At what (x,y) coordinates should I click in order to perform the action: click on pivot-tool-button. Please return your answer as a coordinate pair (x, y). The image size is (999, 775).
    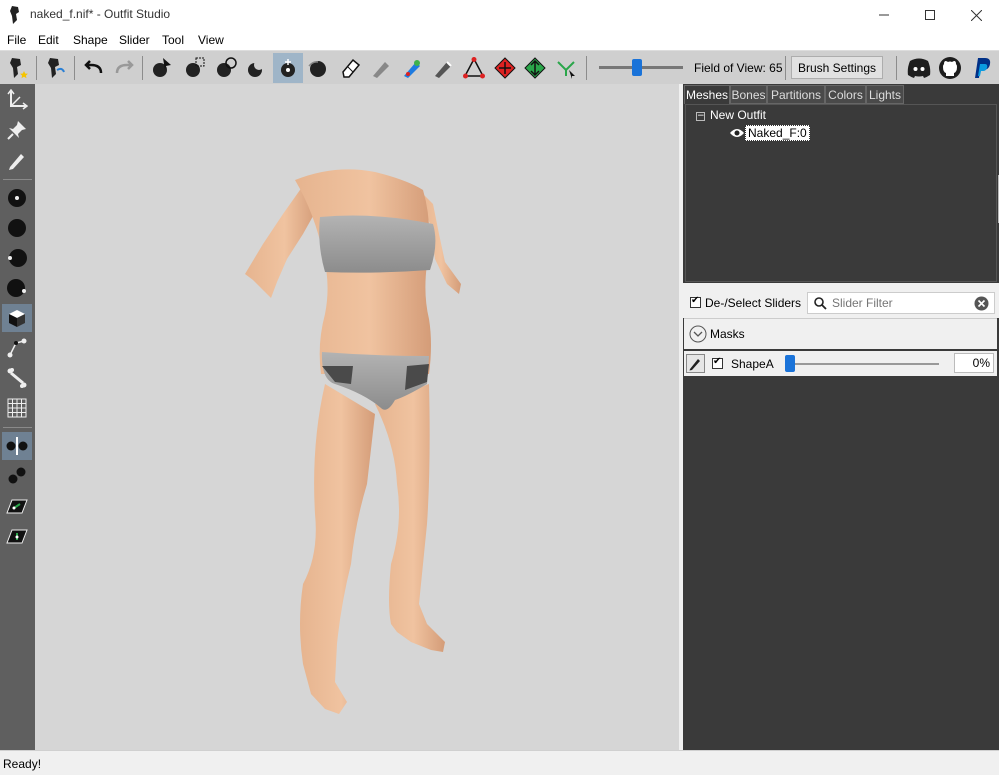
    Looking at the image, I should click on (17, 130).